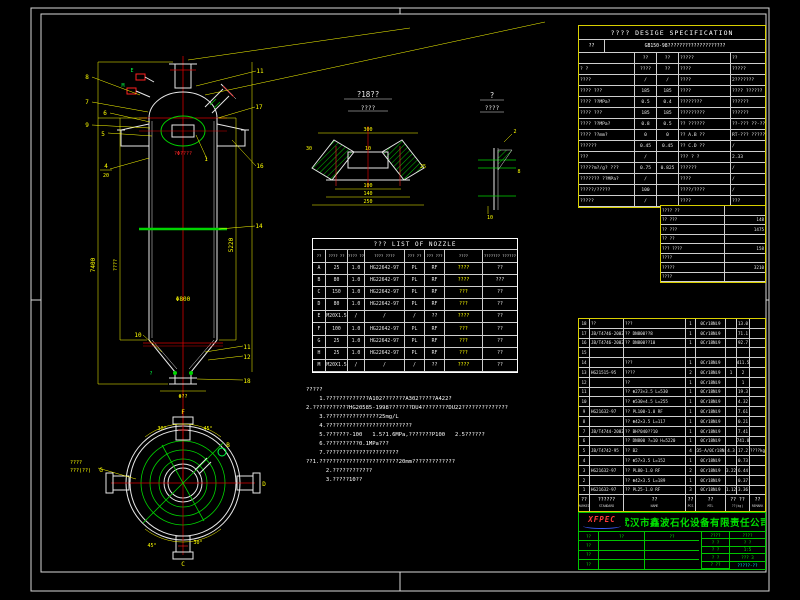 The width and height of the screenshot is (800, 600). Describe the element at coordinates (743, 412) in the screenshot. I see `bom-total-weight: 7.61` at that location.